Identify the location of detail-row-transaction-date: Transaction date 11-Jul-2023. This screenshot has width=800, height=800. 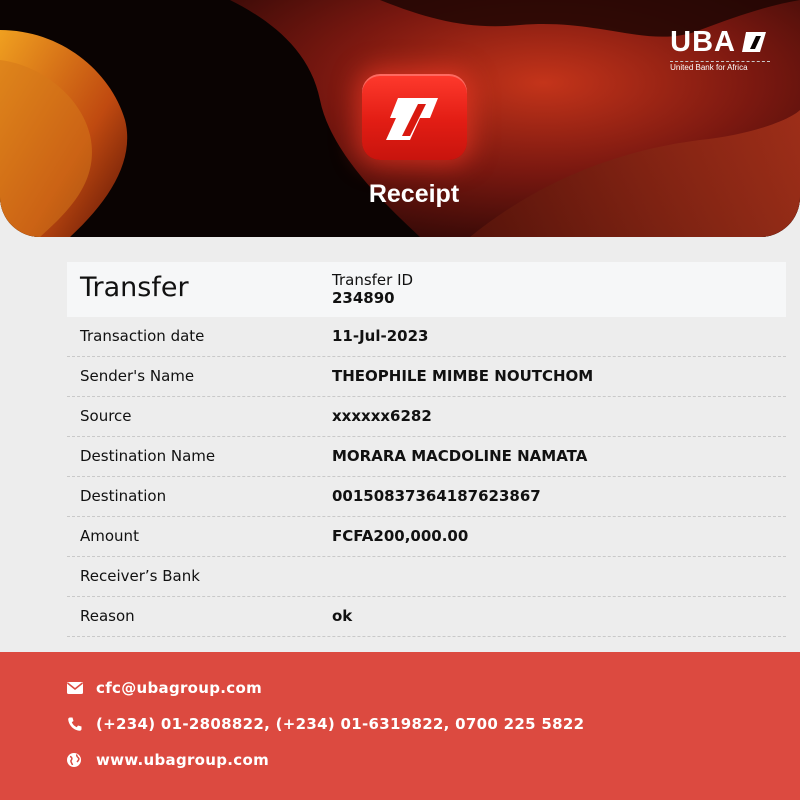
(426, 337).